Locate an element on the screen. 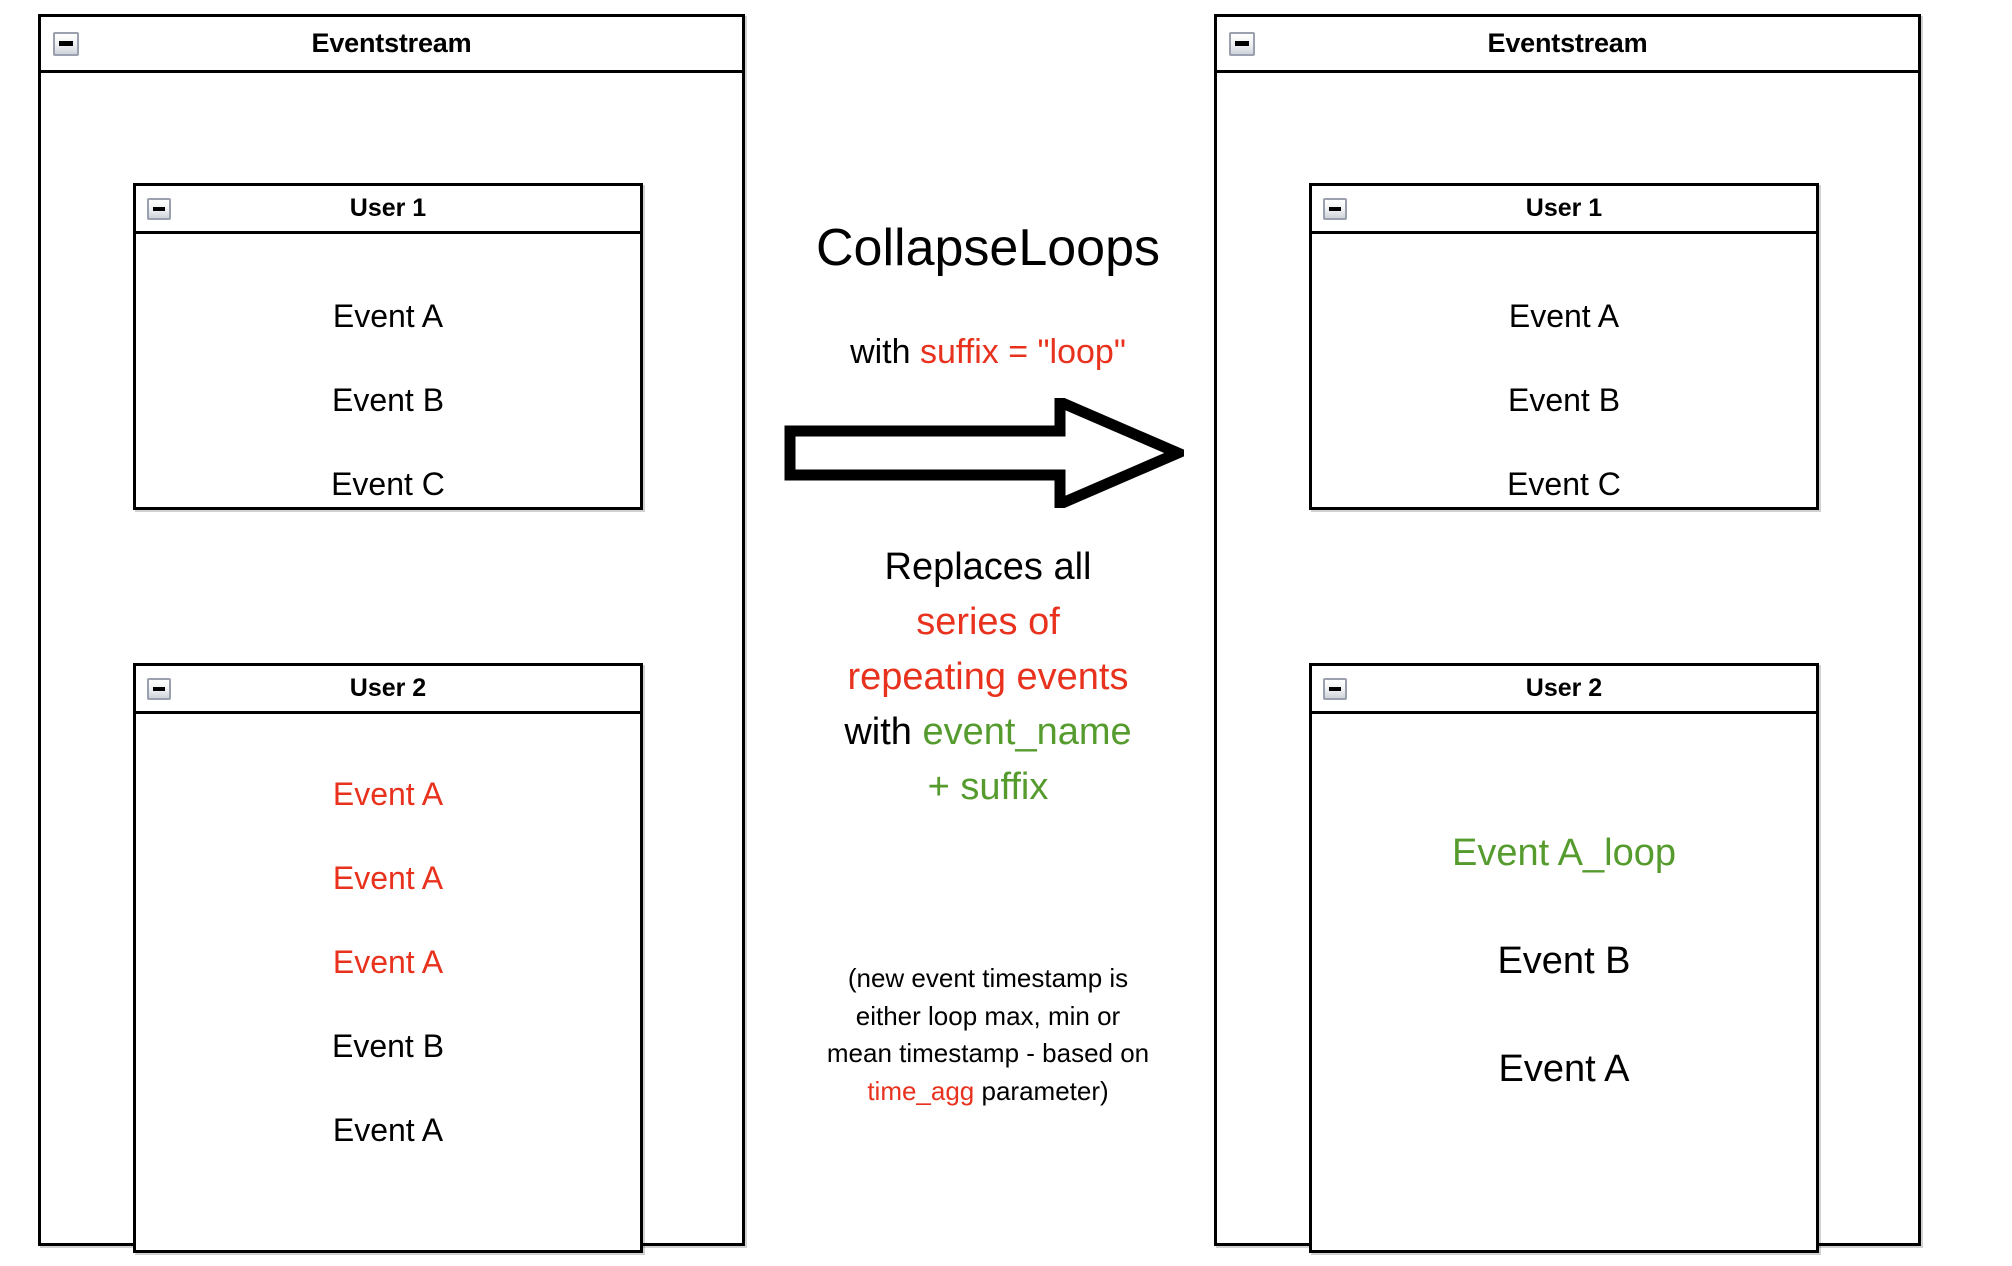 The width and height of the screenshot is (2012, 1266). user-box-output-user2: User 2 Event A_loop Event B Event A is located at coordinates (1564, 958).